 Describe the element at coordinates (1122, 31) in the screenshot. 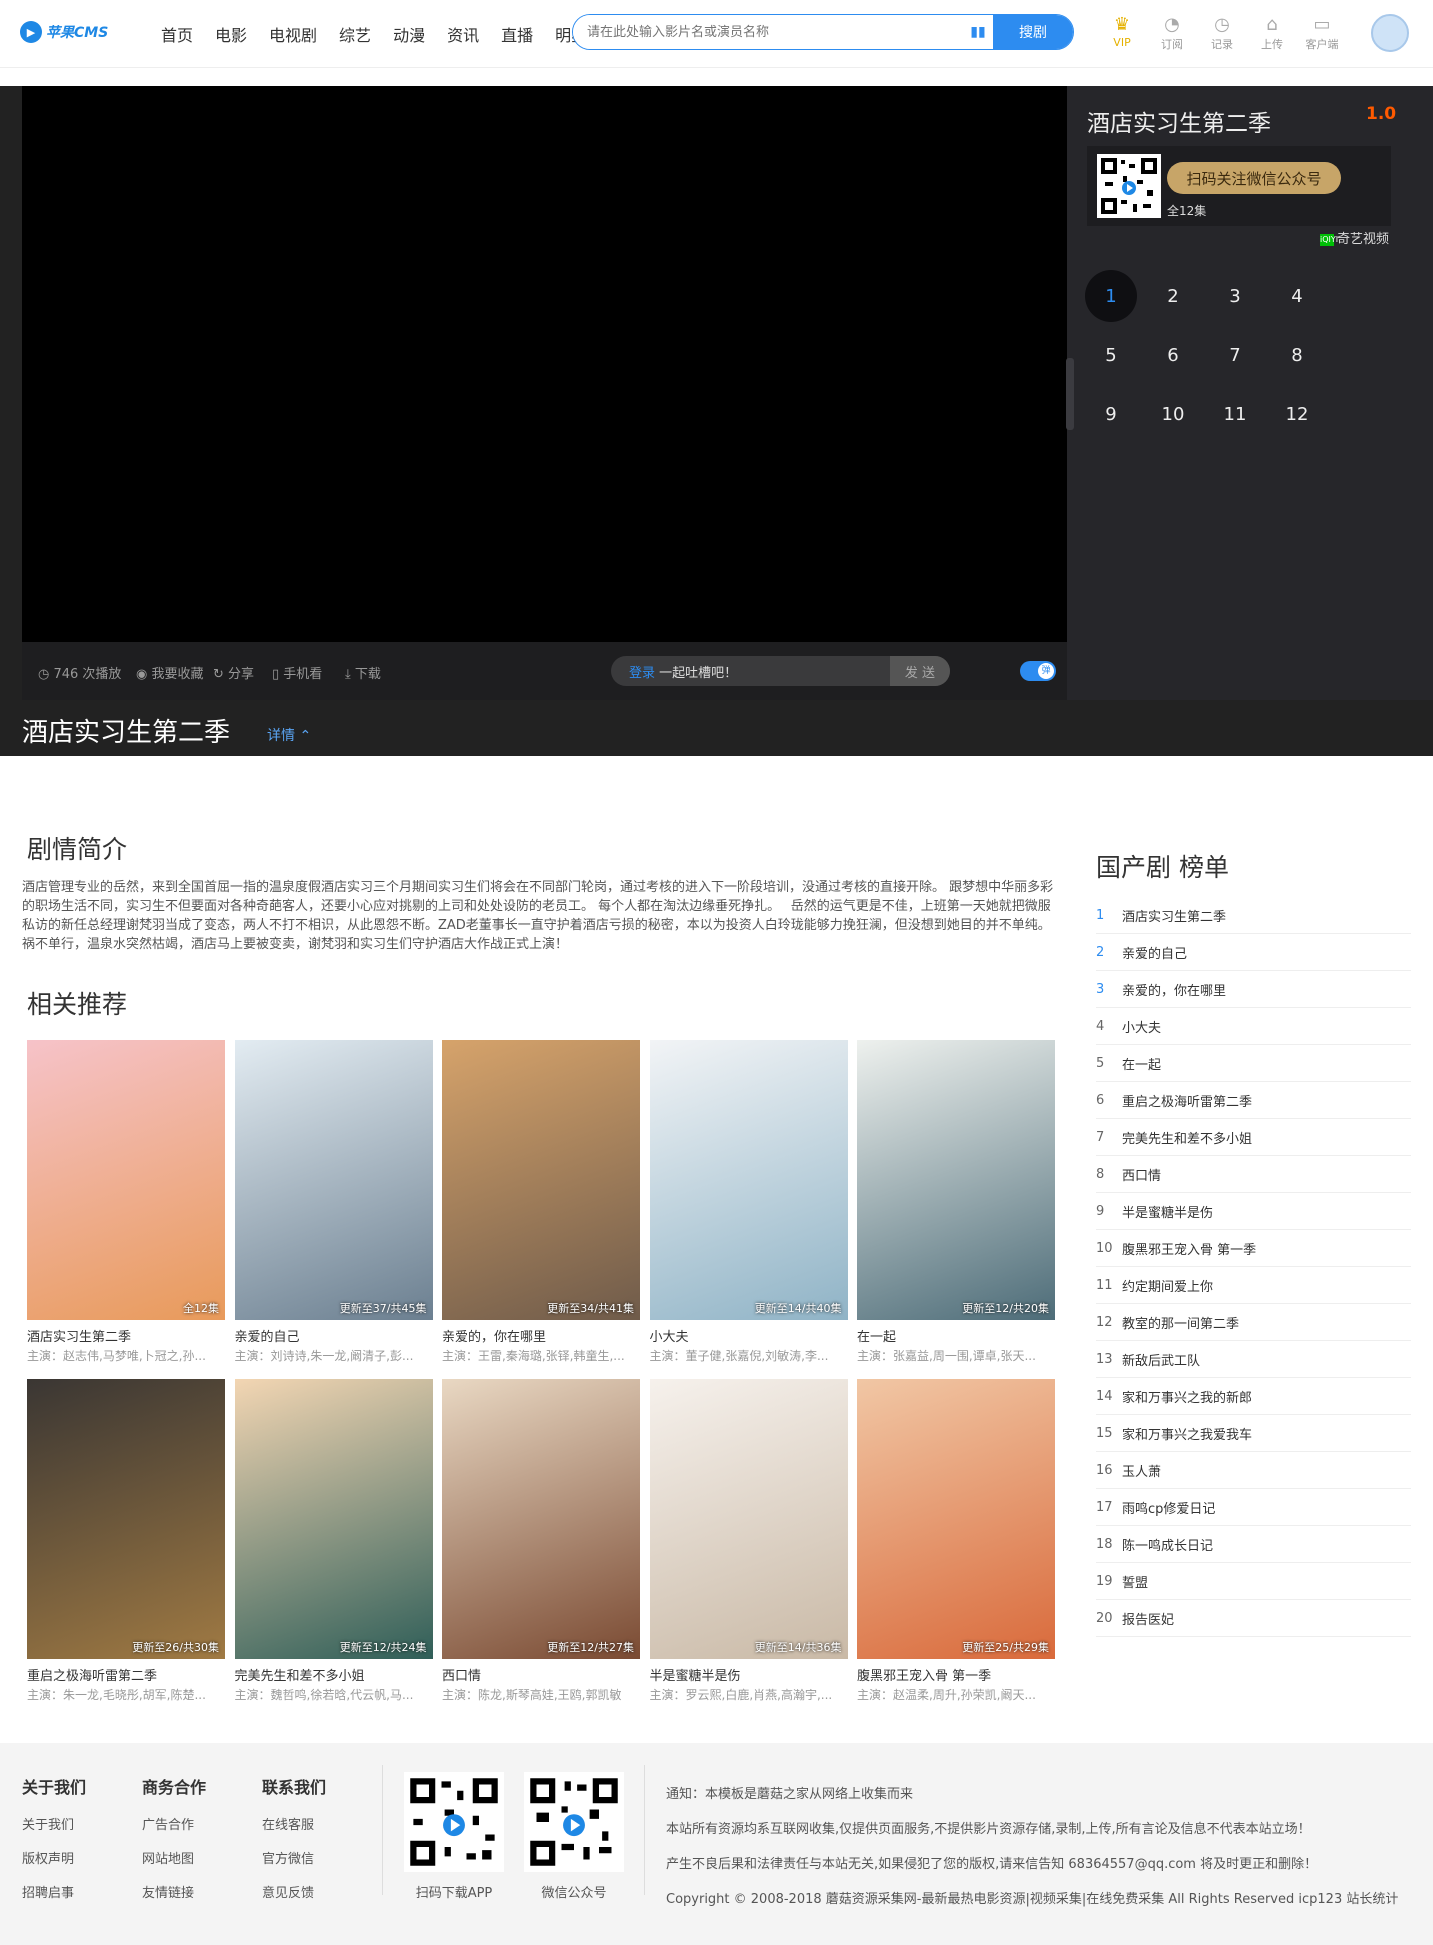

I see `vip-link: ♛ VIP` at that location.